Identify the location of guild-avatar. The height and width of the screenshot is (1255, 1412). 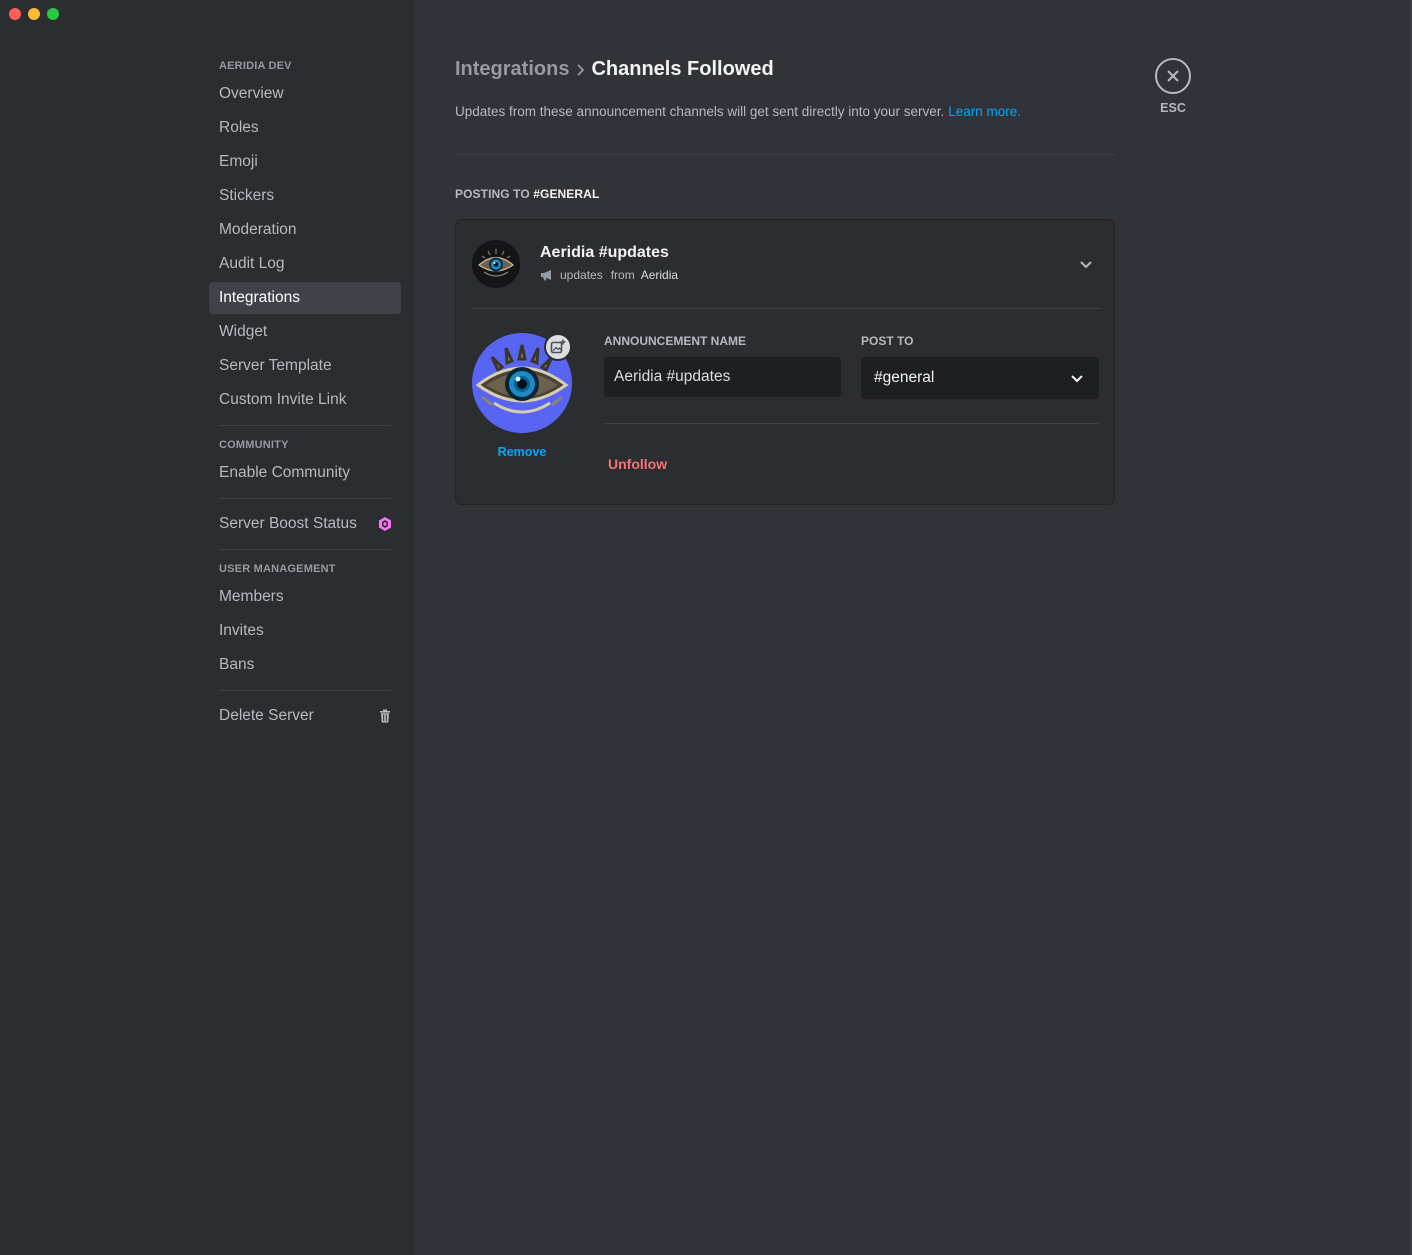
(496, 264).